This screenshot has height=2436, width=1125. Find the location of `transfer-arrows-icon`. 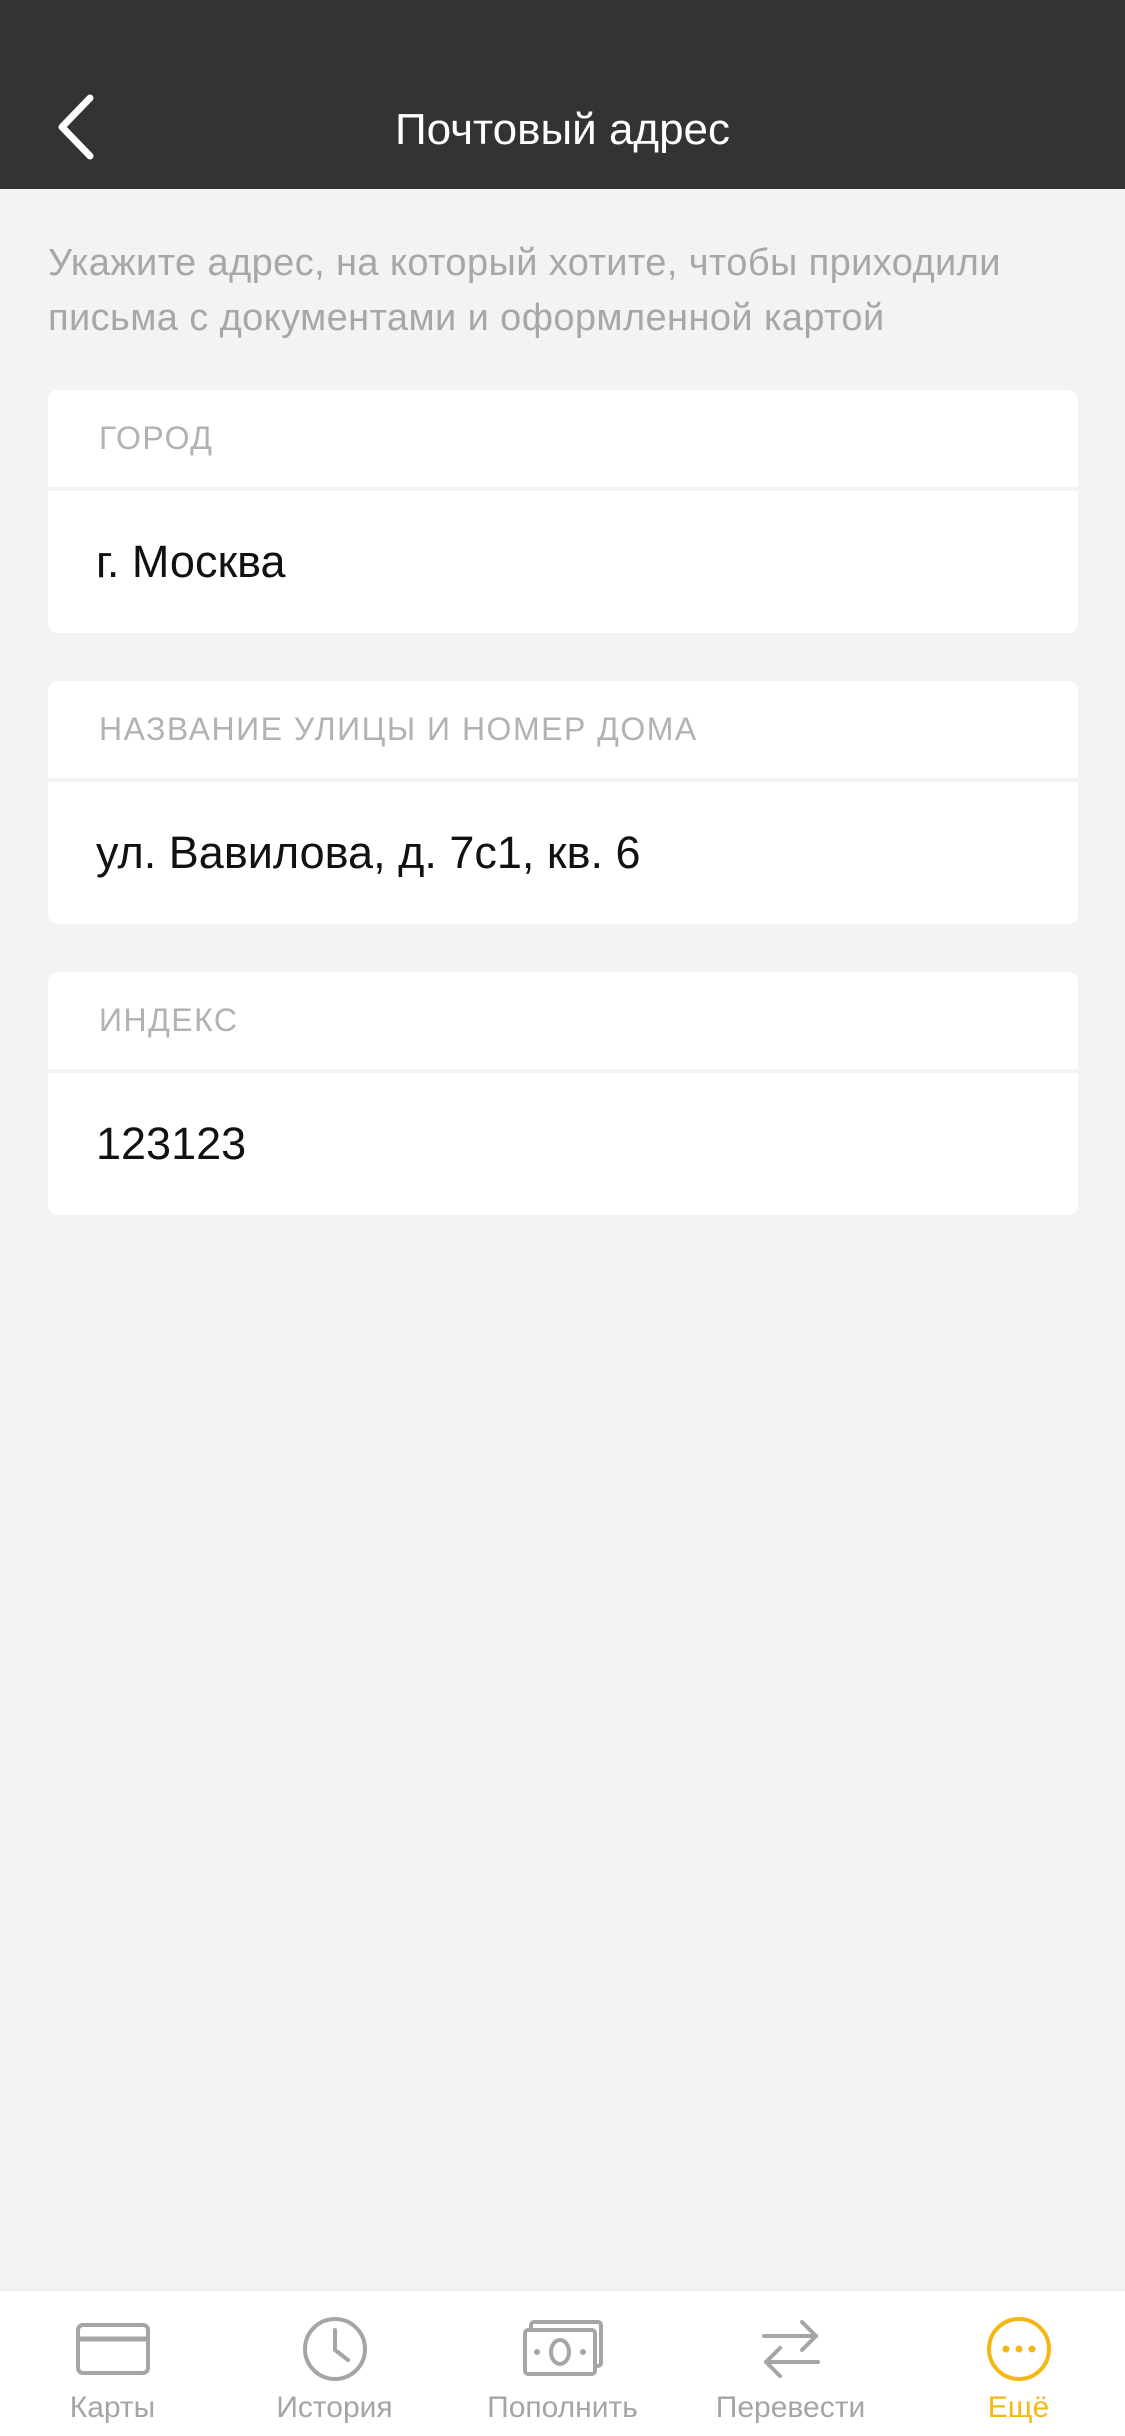

transfer-arrows-icon is located at coordinates (790, 2349).